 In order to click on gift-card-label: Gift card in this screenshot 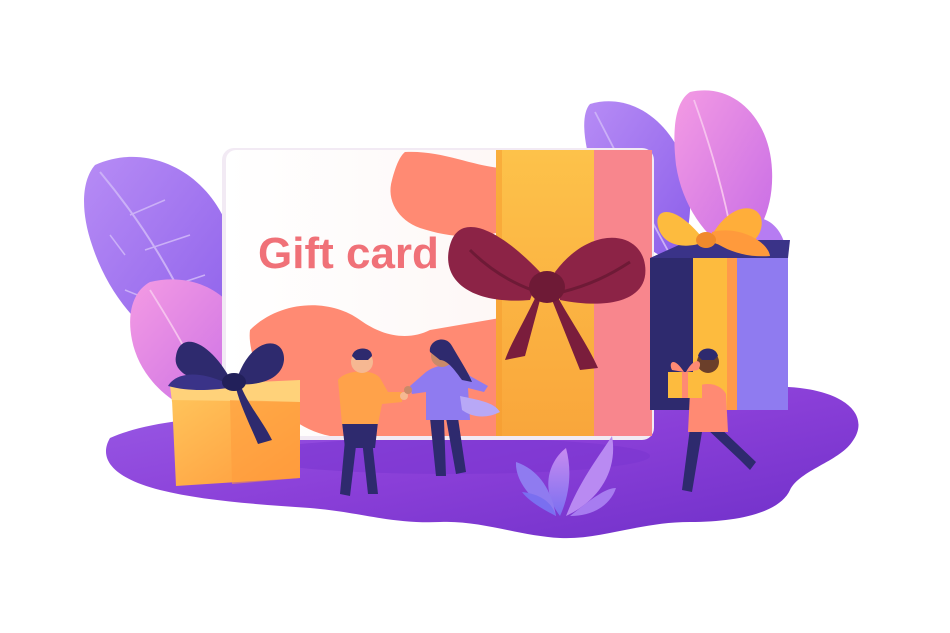, I will do `click(348, 253)`.